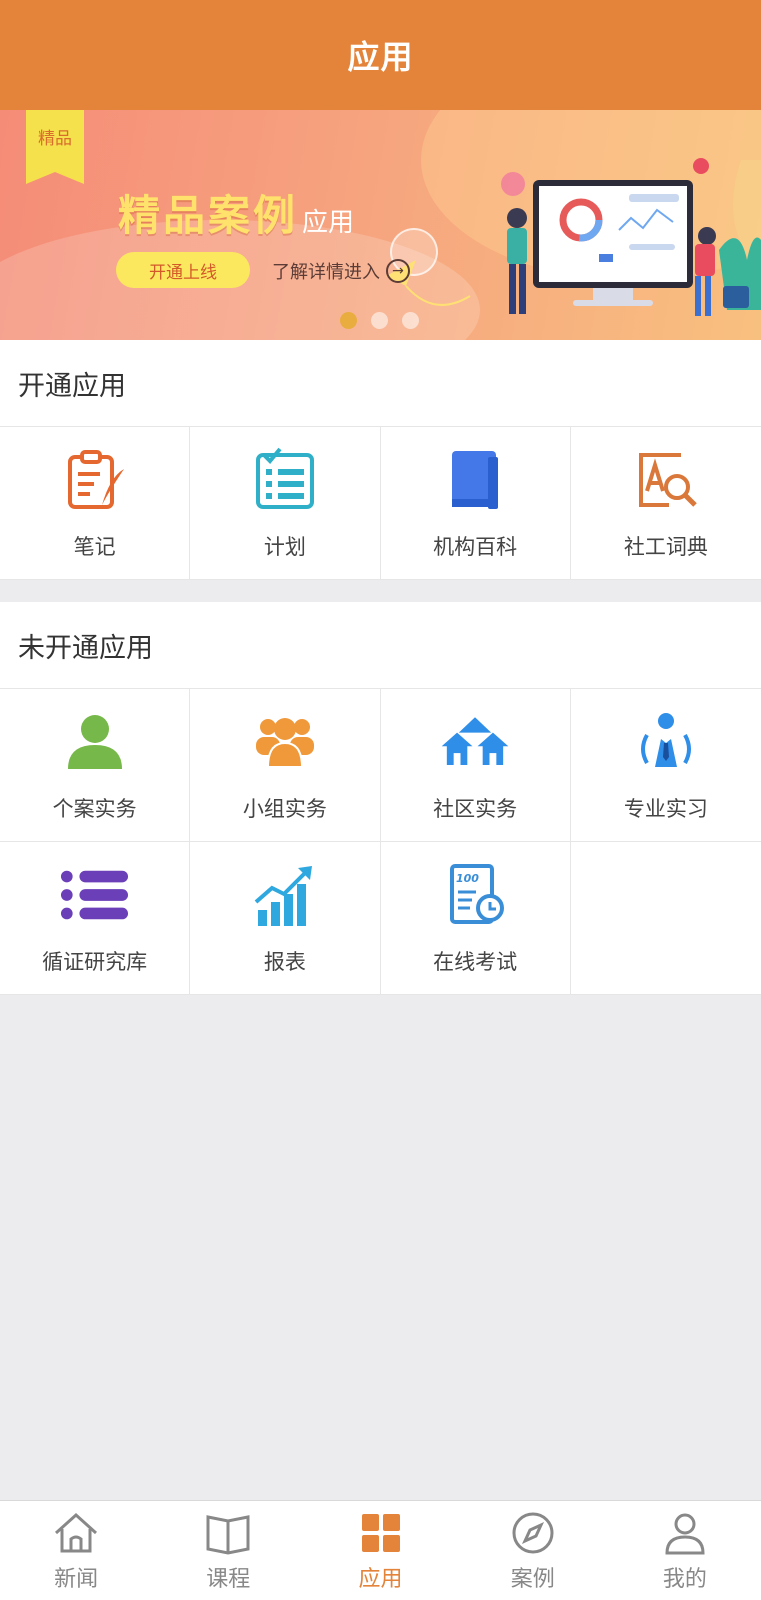 Image resolution: width=761 pixels, height=1600 pixels. What do you see at coordinates (475, 895) in the screenshot?
I see `exam-icon: 100` at bounding box center [475, 895].